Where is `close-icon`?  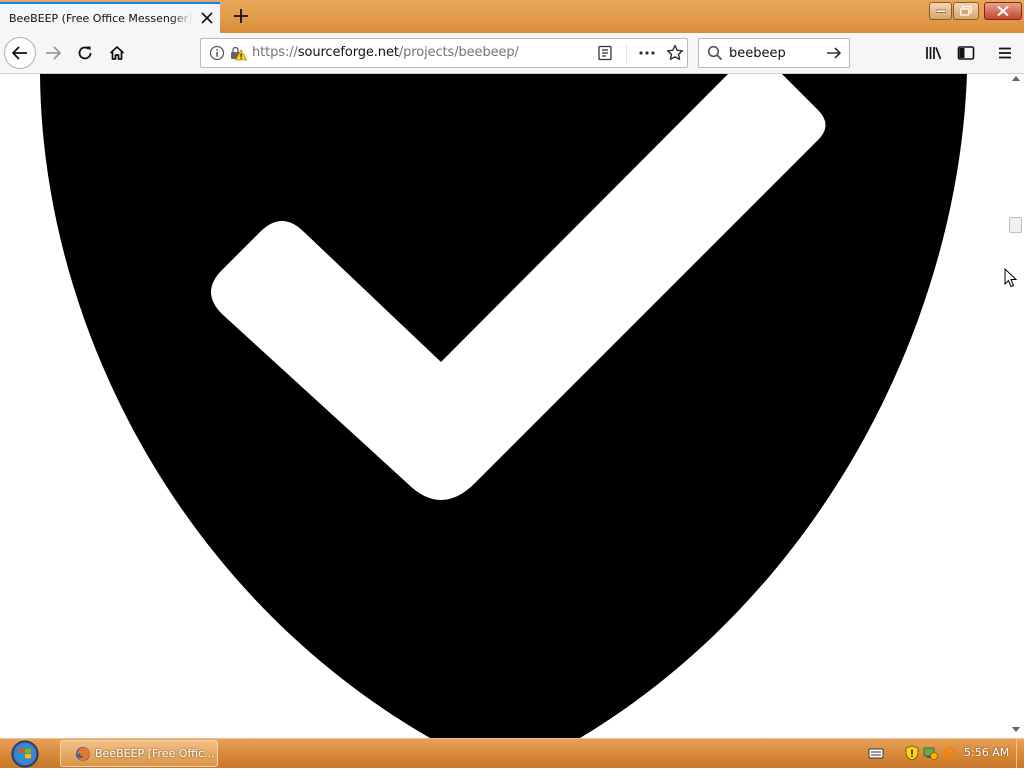
close-icon is located at coordinates (207, 18).